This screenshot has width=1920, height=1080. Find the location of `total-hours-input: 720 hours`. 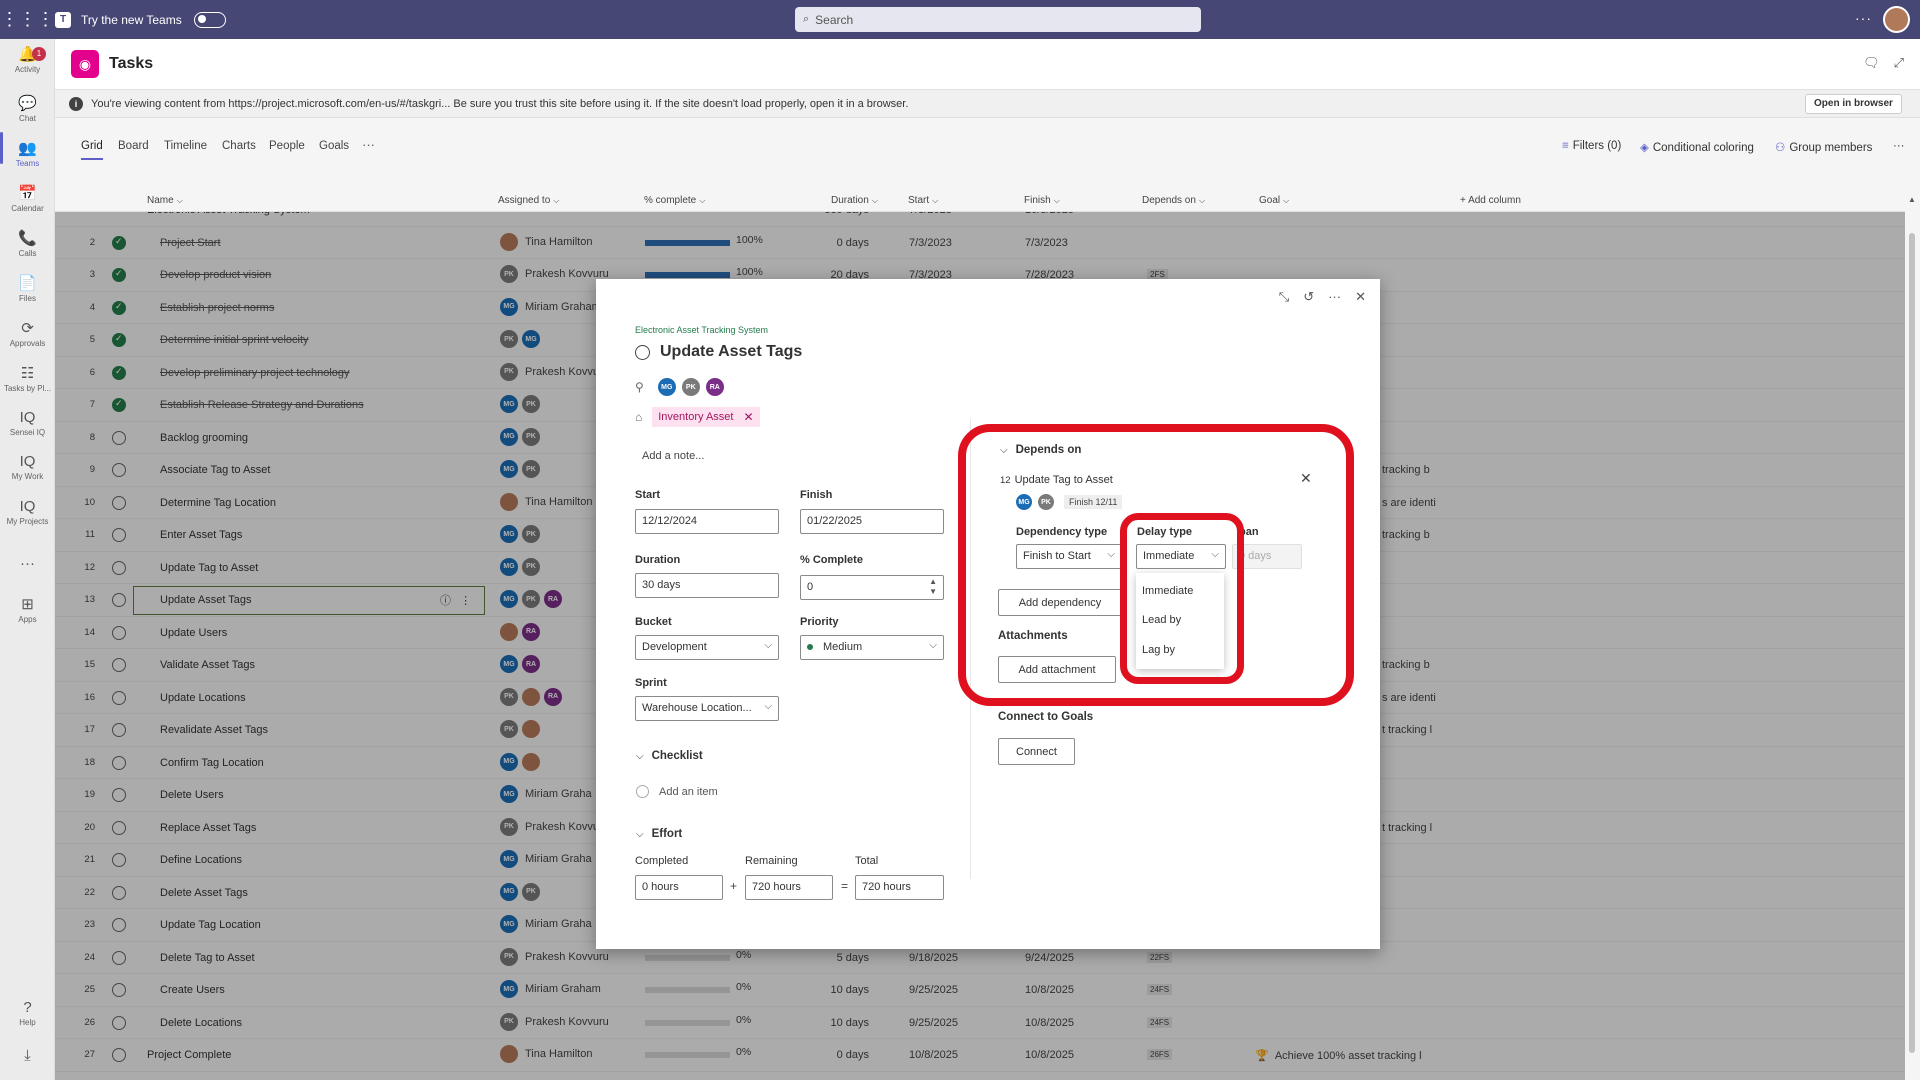

total-hours-input: 720 hours is located at coordinates (899, 887).